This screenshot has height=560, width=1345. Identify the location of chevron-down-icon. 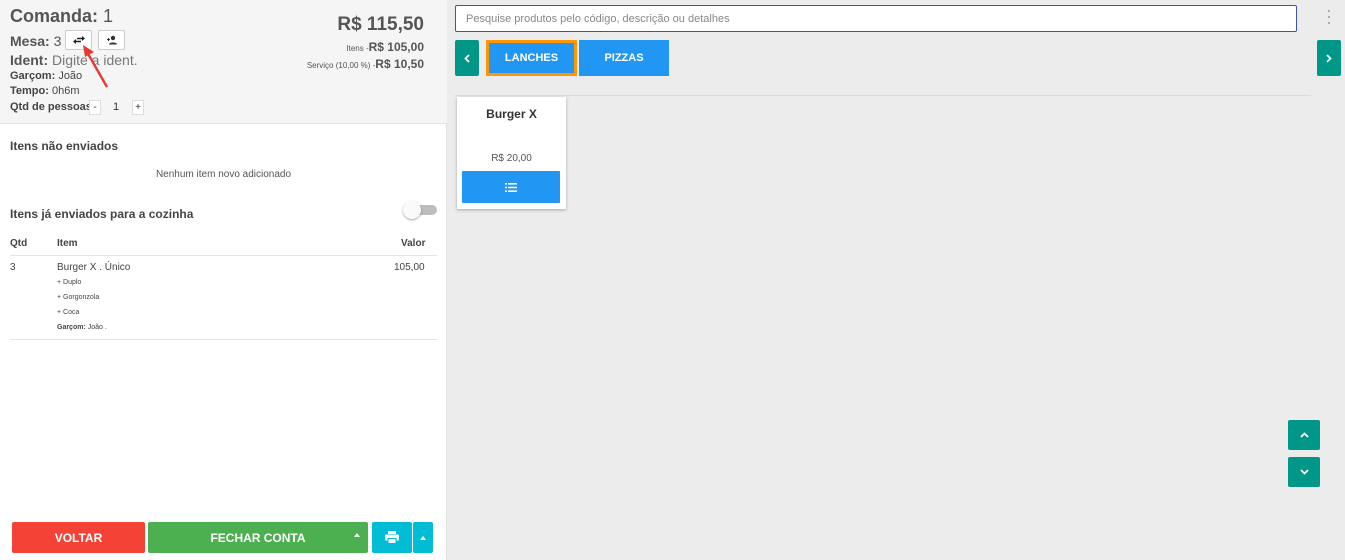
(1304, 472).